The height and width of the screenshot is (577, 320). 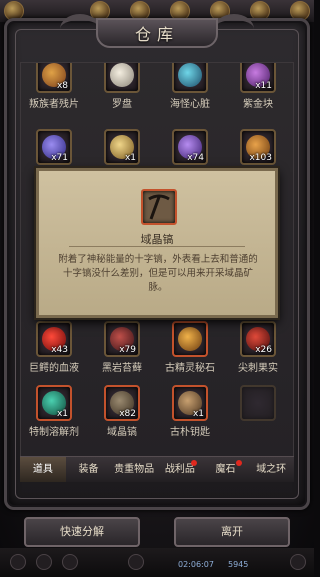 I want to click on tab-label: 魔石, so click(x=225, y=469).